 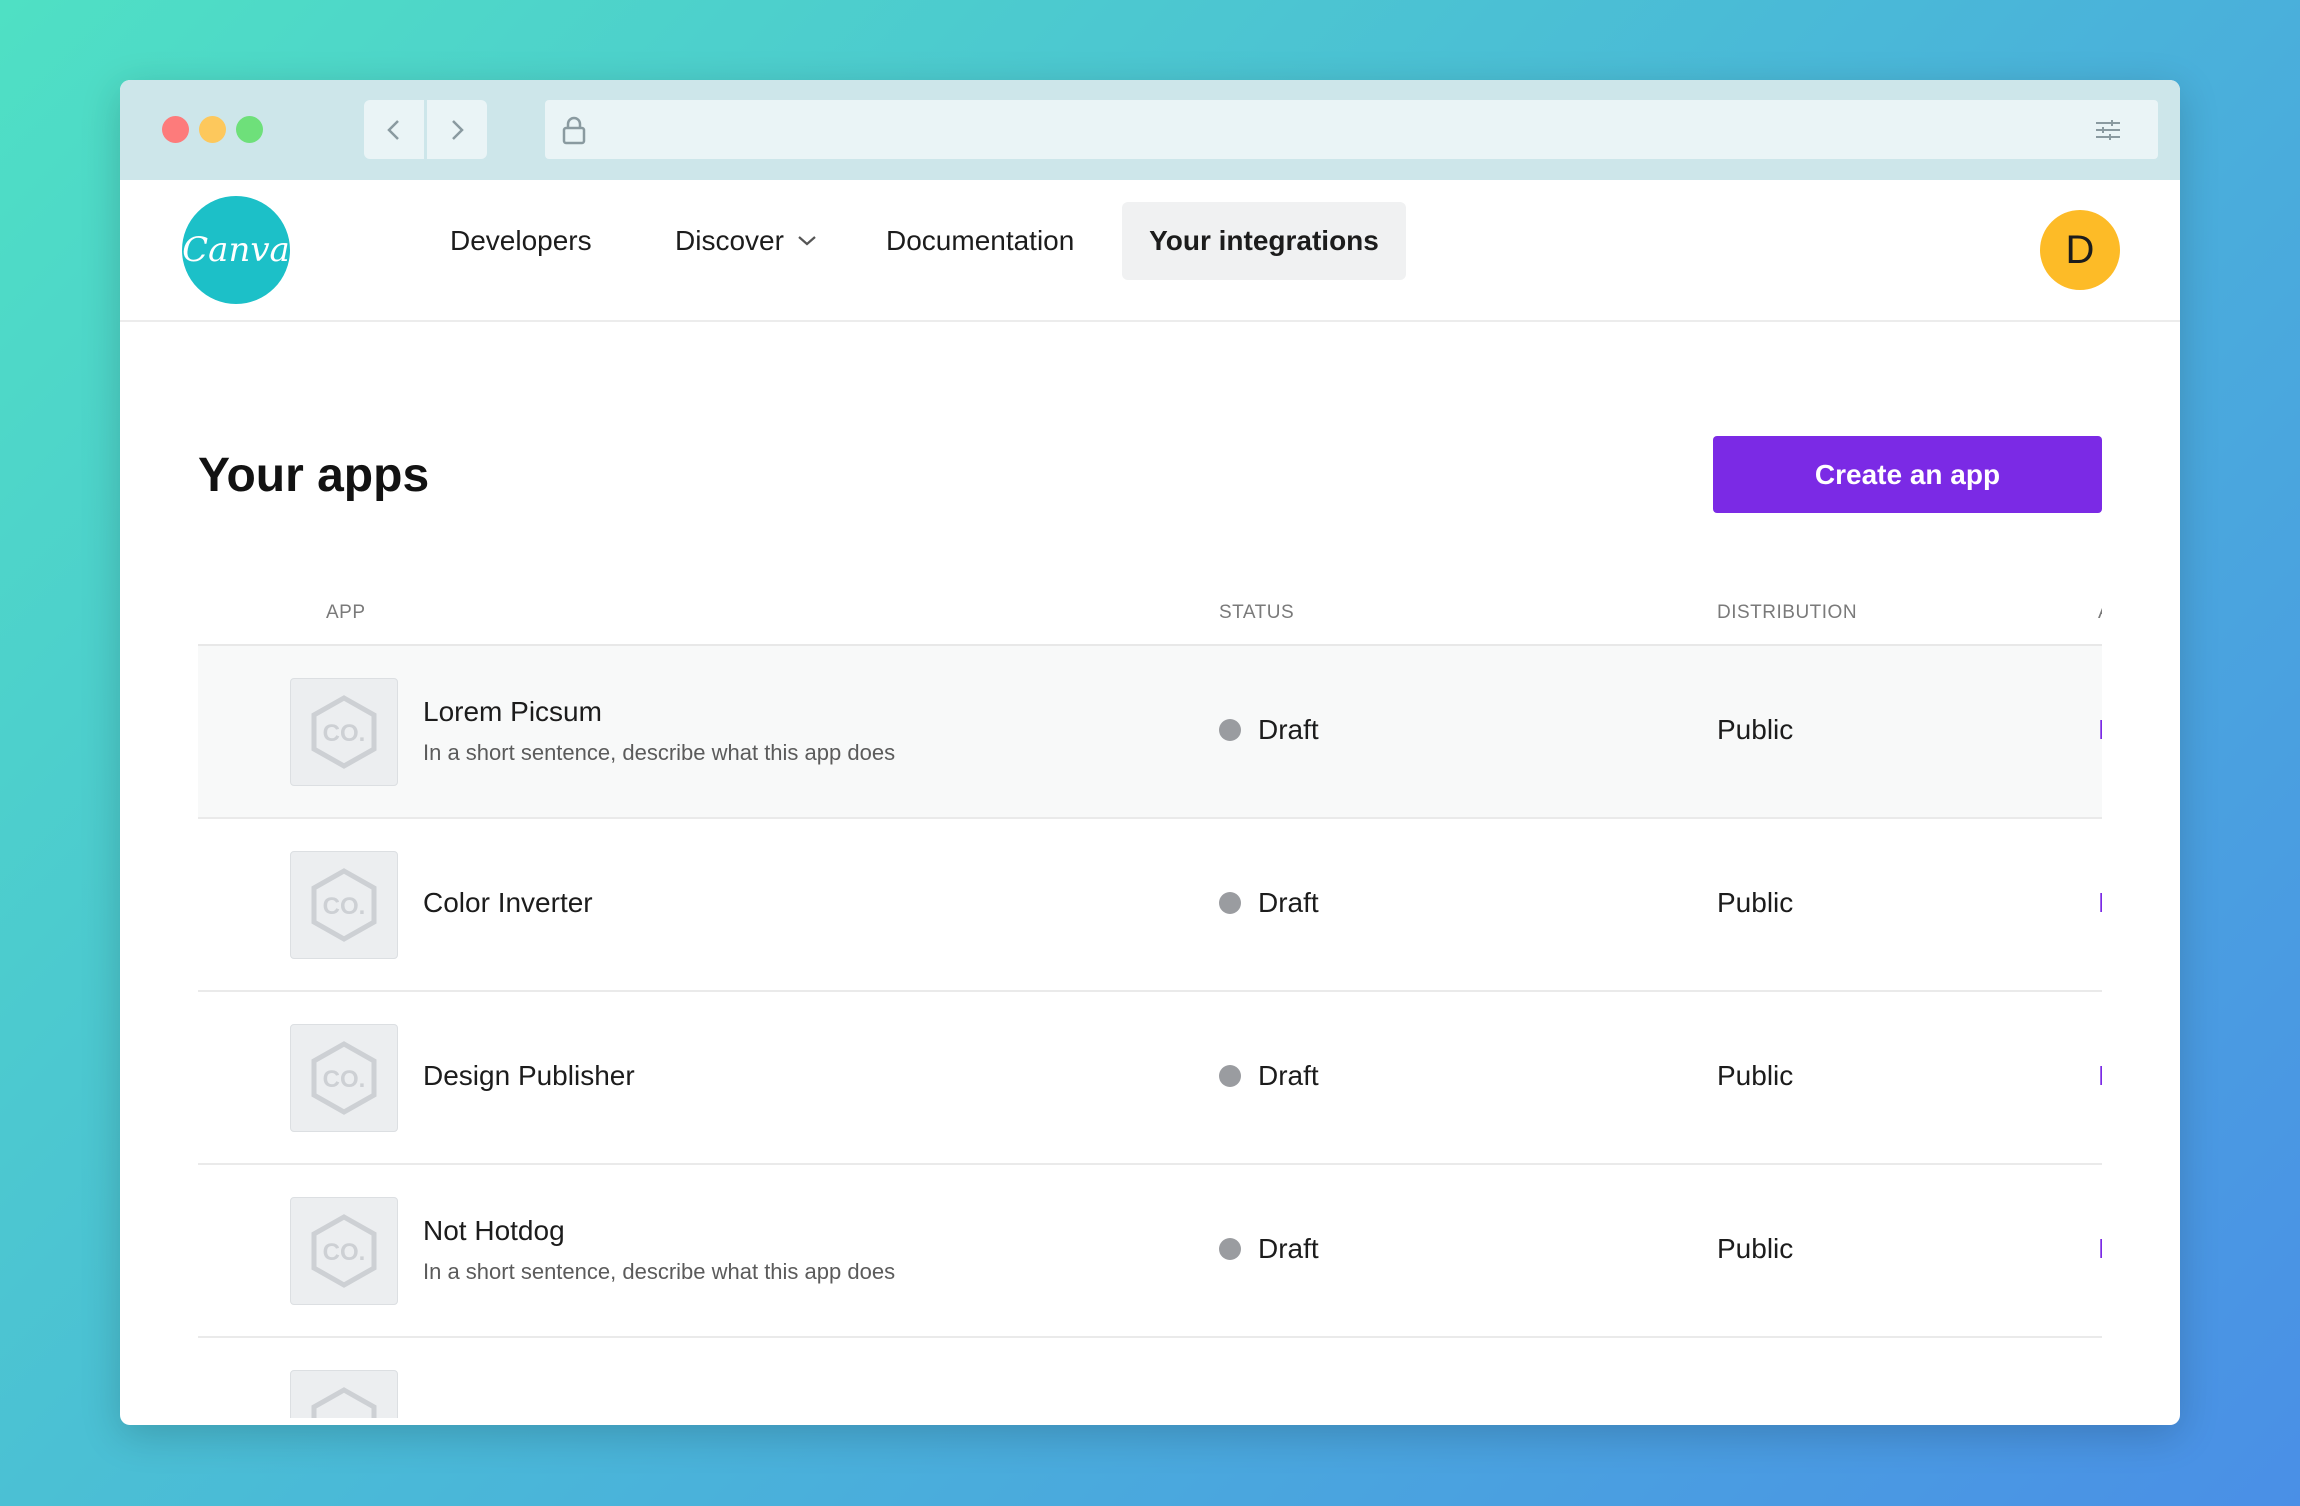 I want to click on close-window-button, so click(x=175, y=129).